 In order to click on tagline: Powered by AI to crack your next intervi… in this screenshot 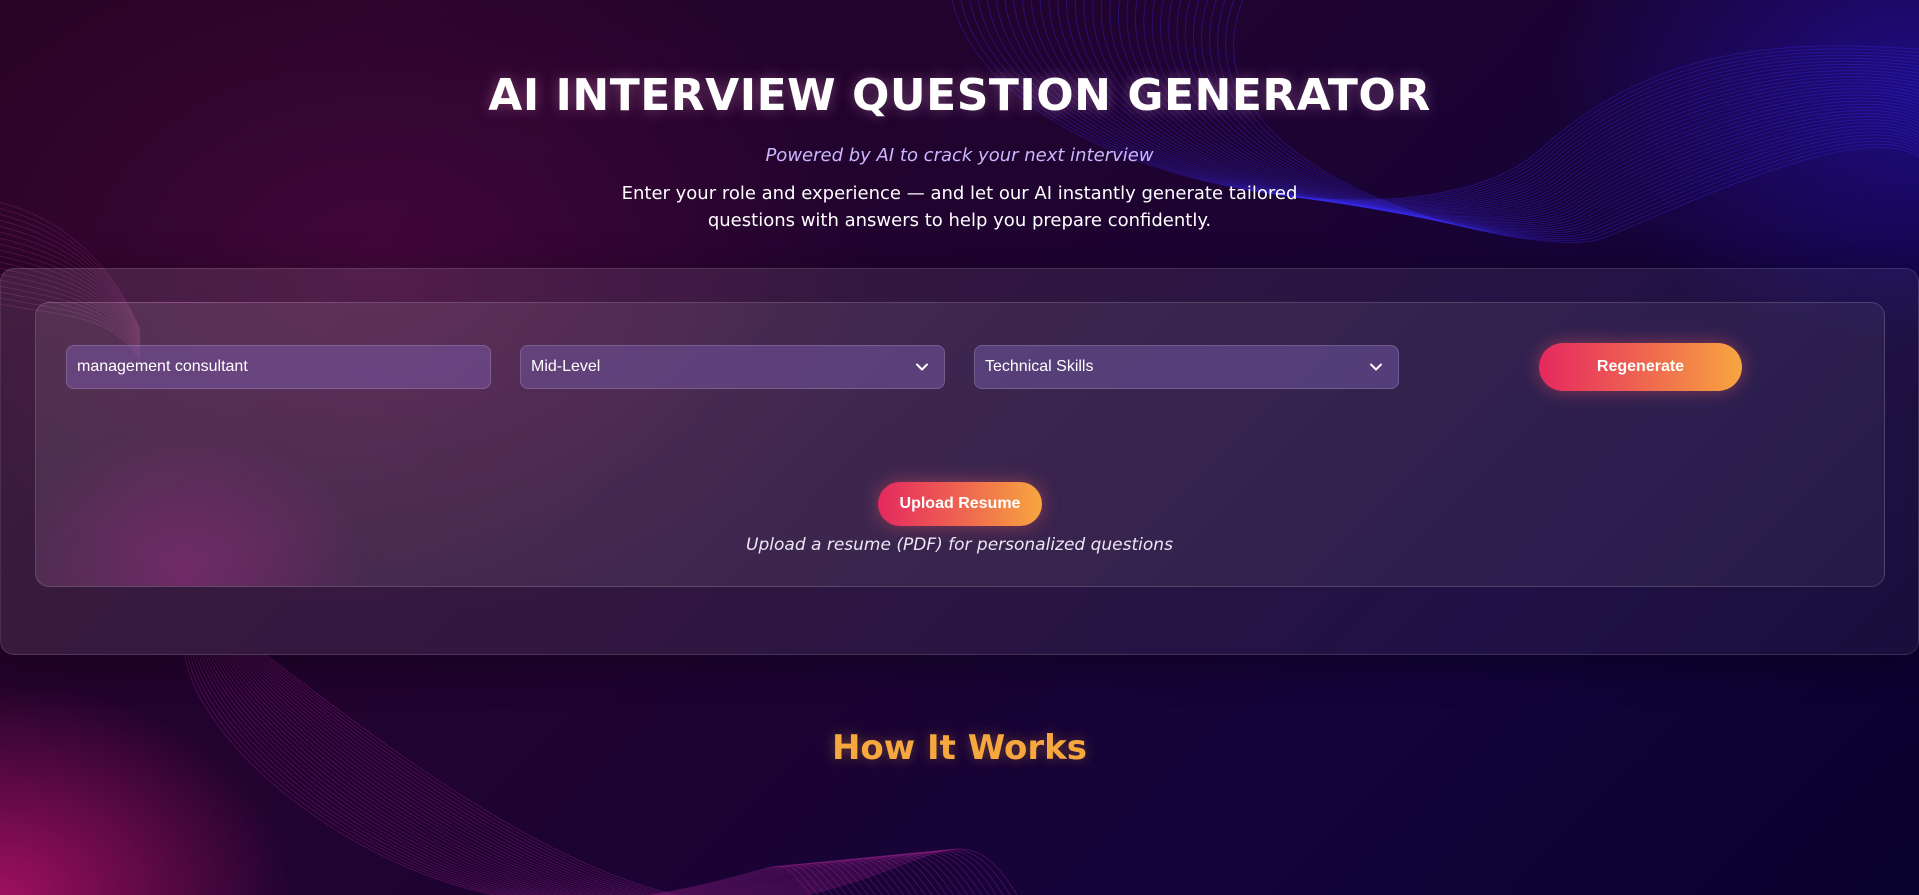, I will do `click(959, 155)`.